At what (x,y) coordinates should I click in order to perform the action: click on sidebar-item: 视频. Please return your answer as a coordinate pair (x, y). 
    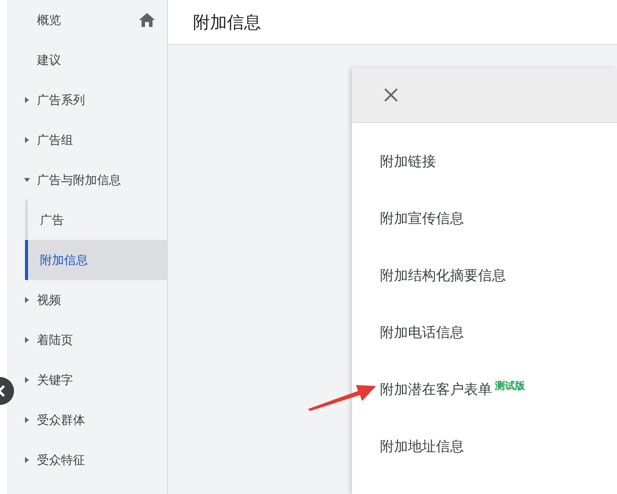
    Looking at the image, I should click on (49, 299).